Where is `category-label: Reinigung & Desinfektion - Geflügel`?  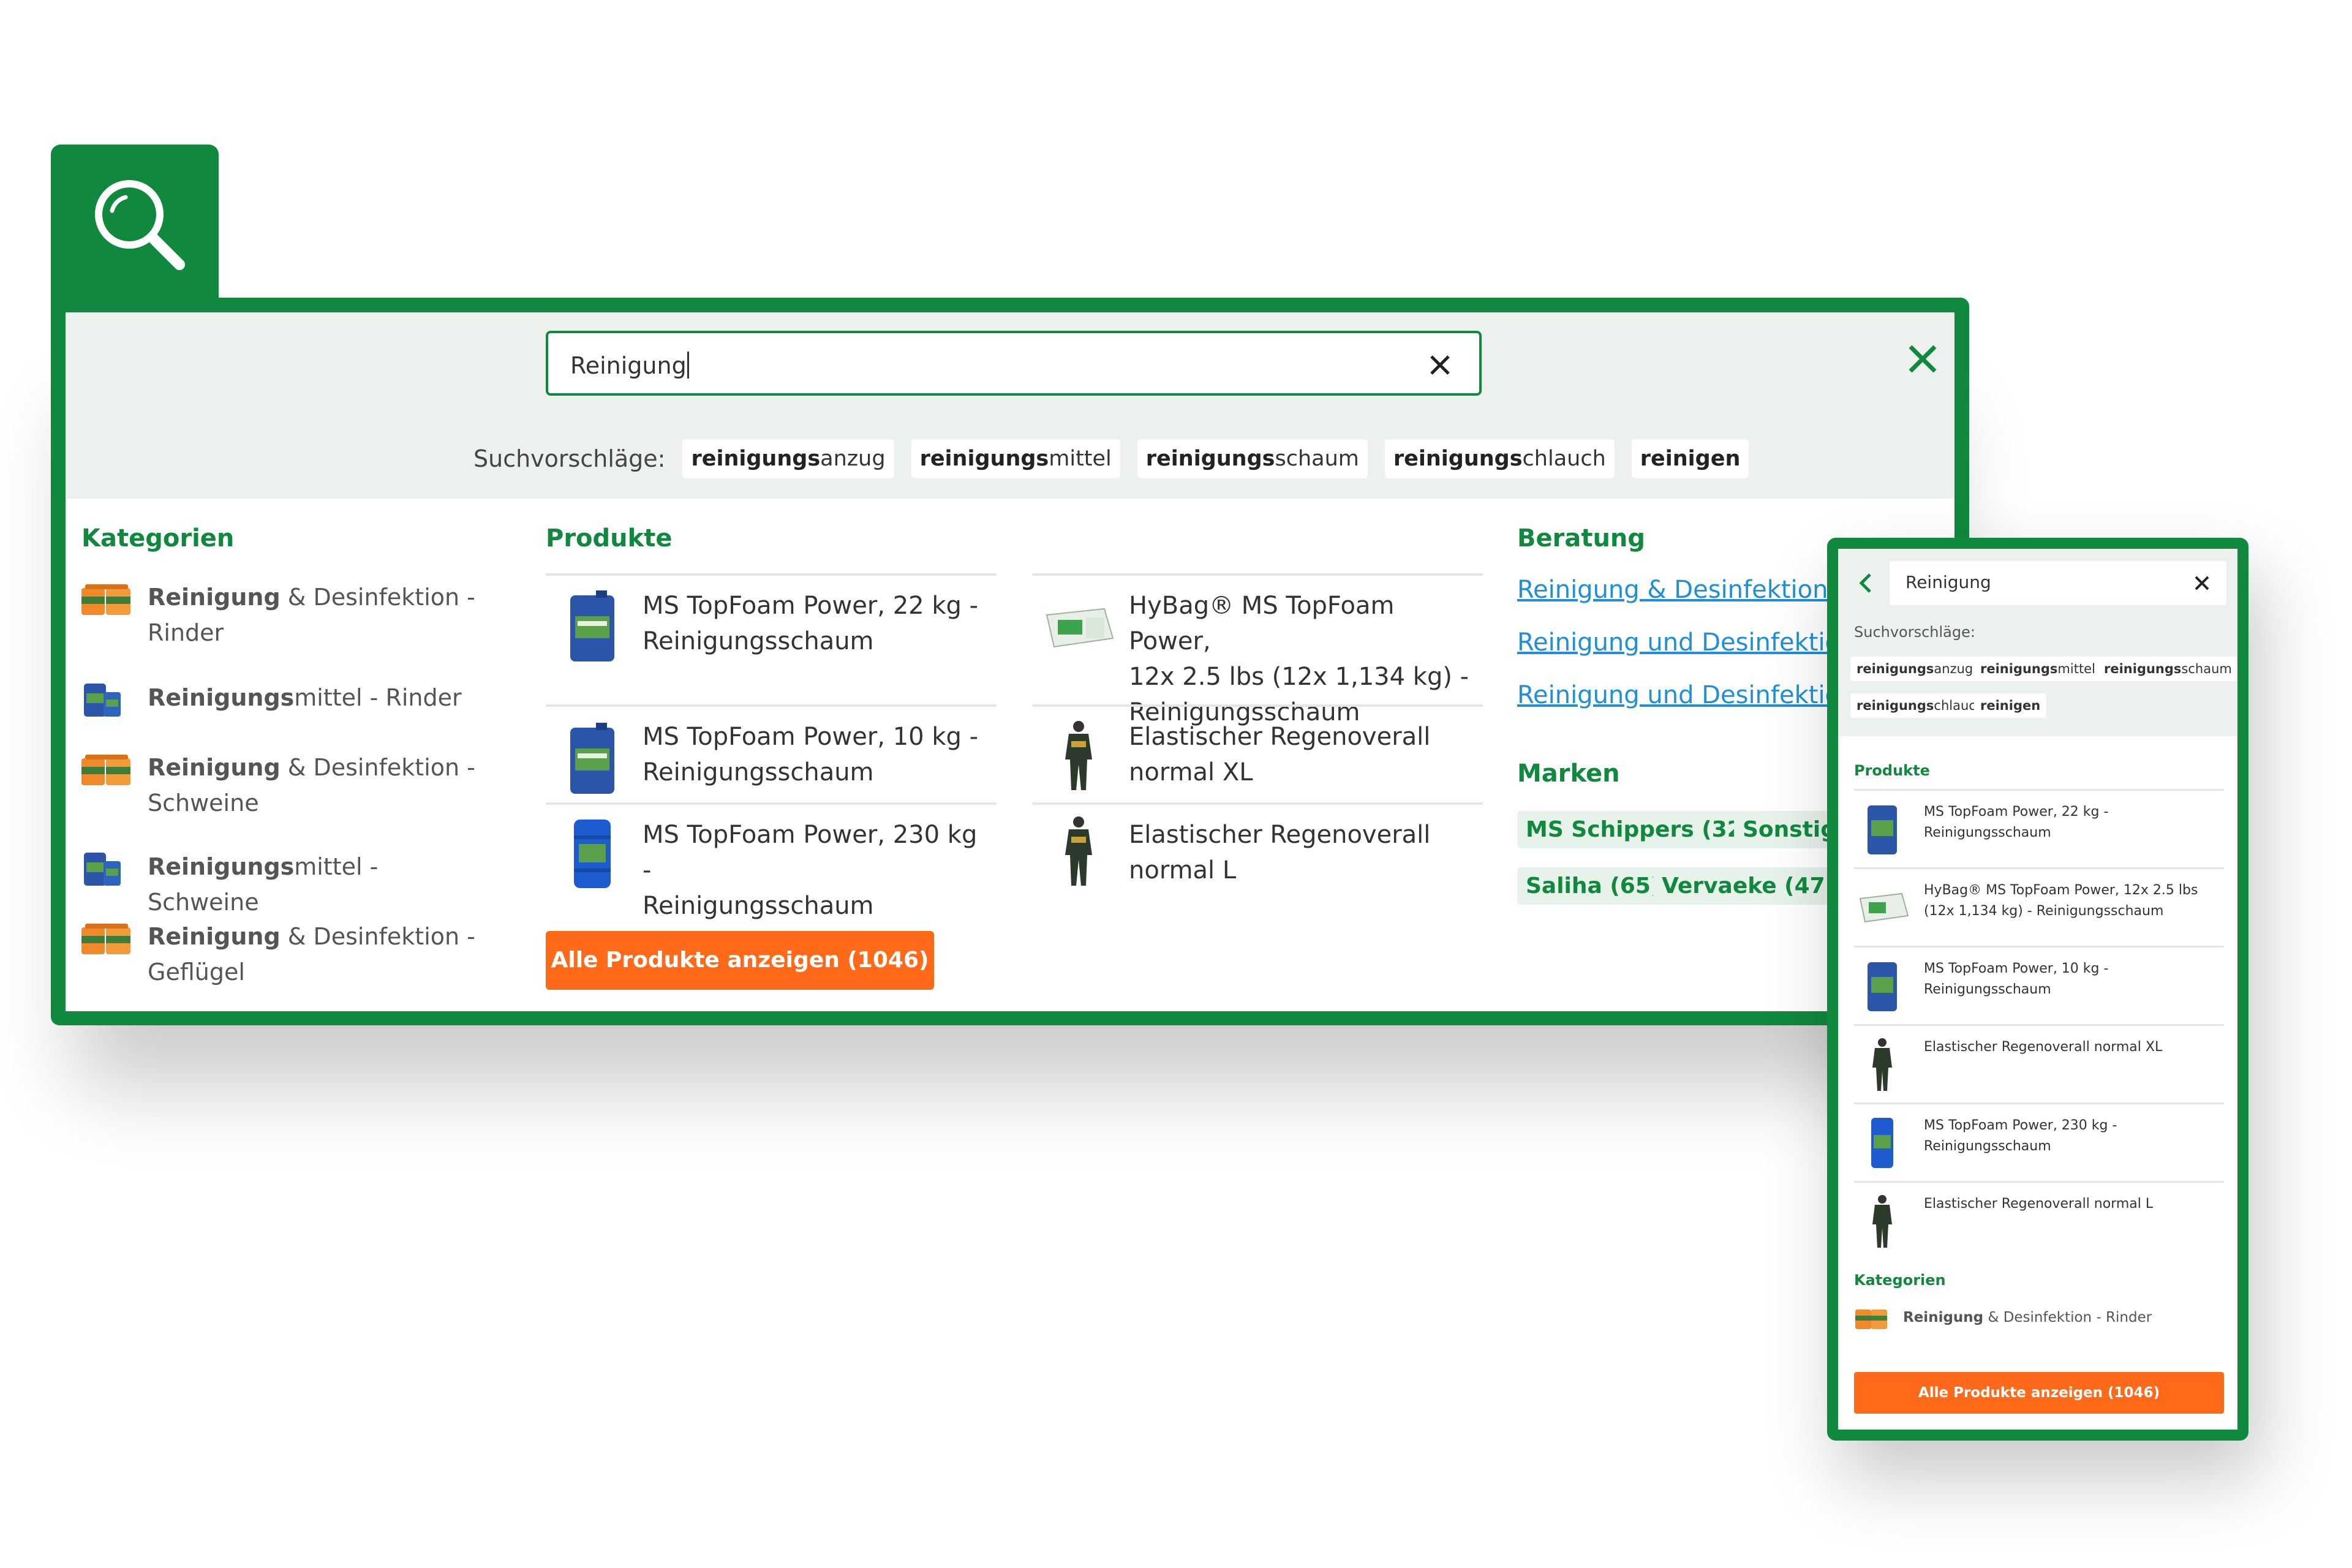 category-label: Reinigung & Desinfektion - Geflügel is located at coordinates (311, 955).